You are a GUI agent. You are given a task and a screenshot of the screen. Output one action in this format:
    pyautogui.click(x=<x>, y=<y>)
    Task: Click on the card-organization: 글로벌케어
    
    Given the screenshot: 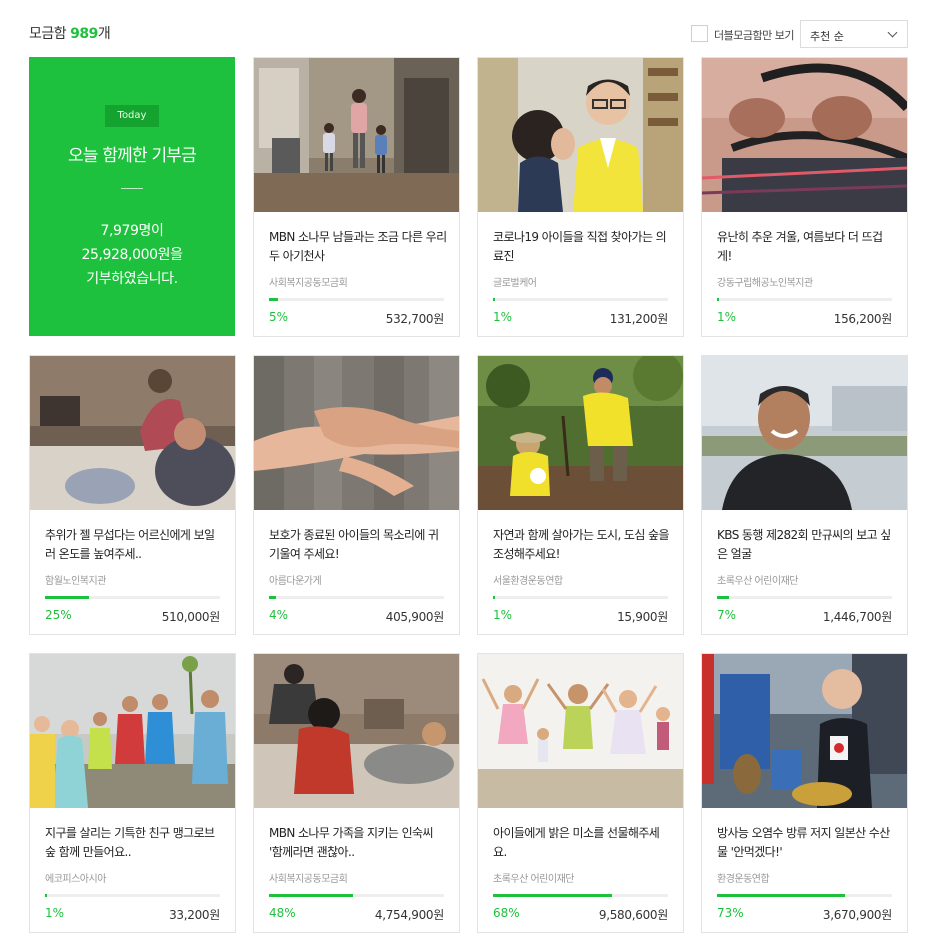 What is the action you would take?
    pyautogui.click(x=515, y=283)
    